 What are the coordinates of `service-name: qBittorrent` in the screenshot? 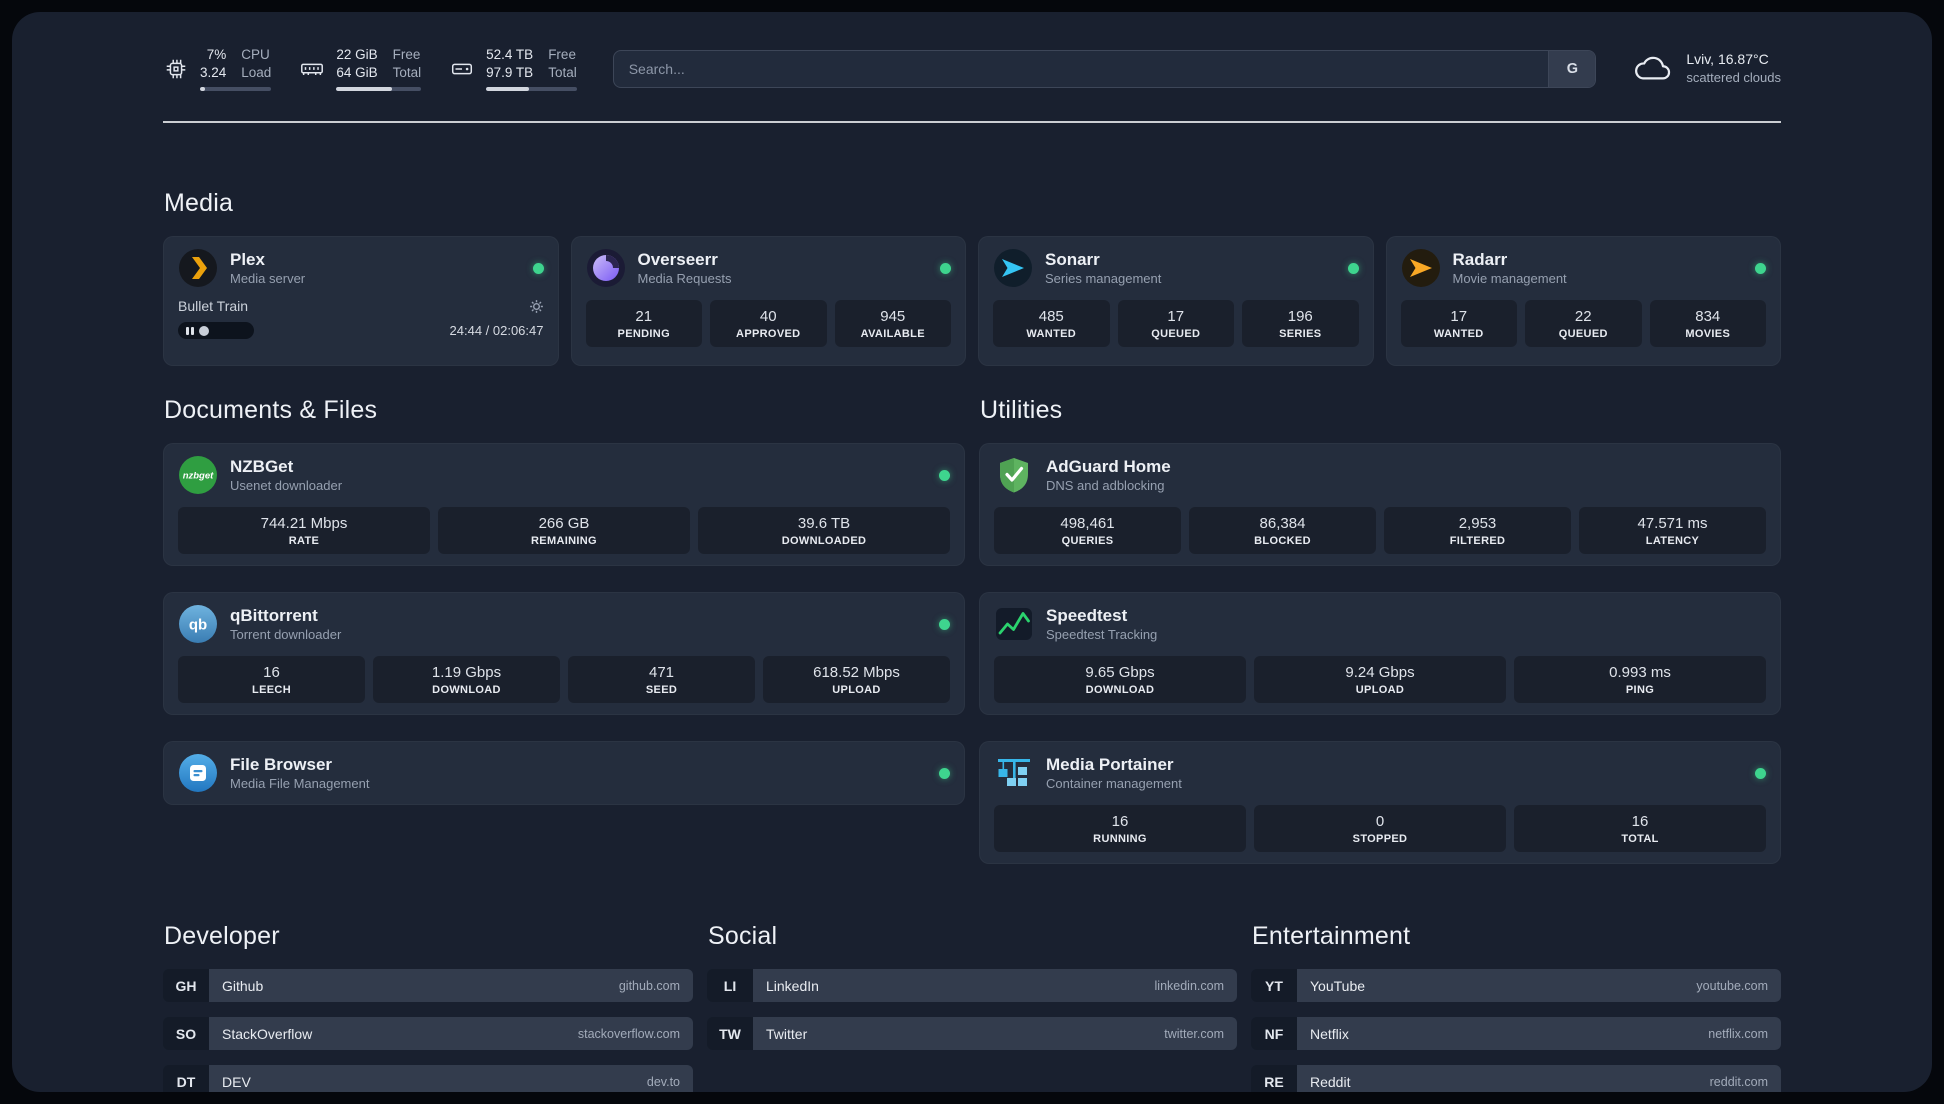 It's located at (274, 616).